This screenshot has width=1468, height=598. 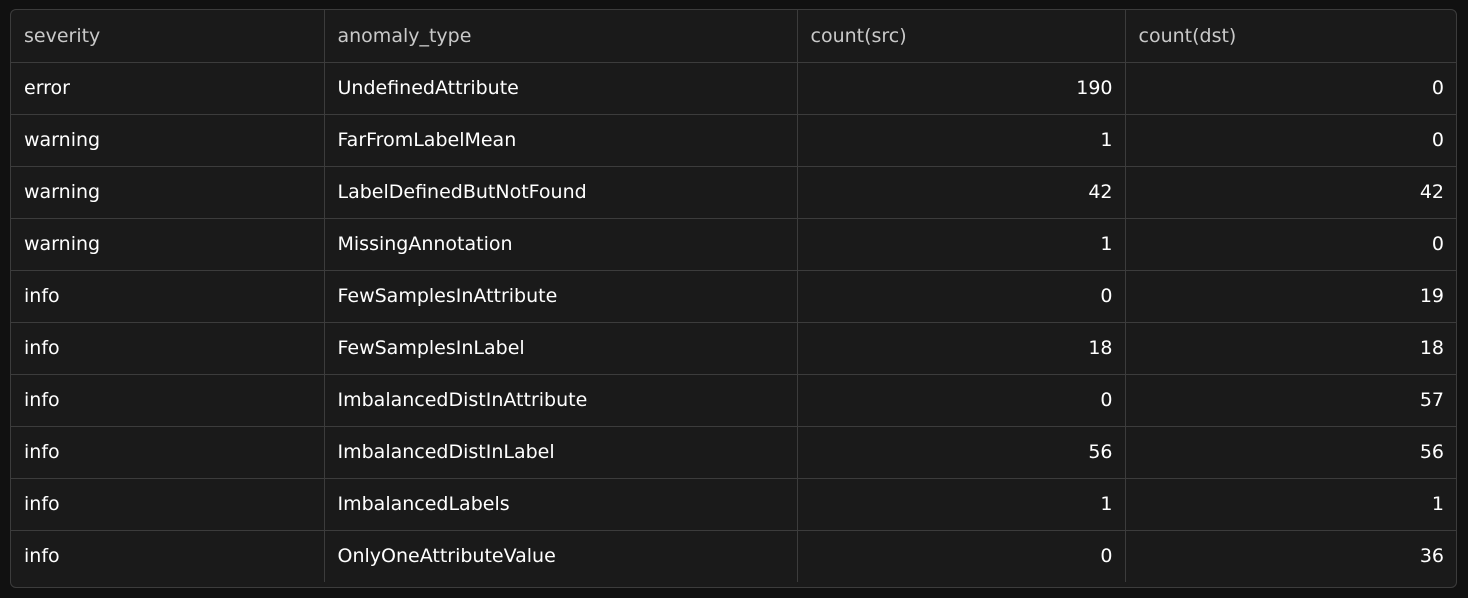 I want to click on count-src-cell: 56, so click(x=961, y=452).